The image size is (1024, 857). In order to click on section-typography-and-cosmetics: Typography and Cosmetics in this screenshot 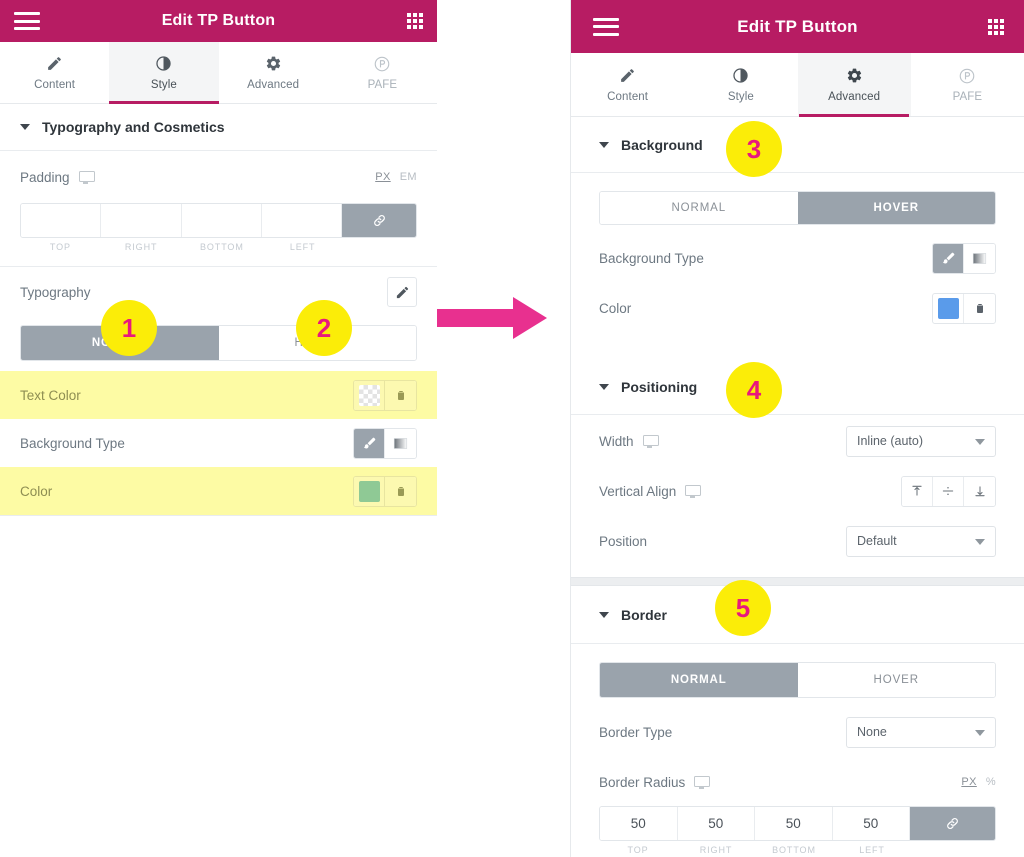, I will do `click(218, 127)`.